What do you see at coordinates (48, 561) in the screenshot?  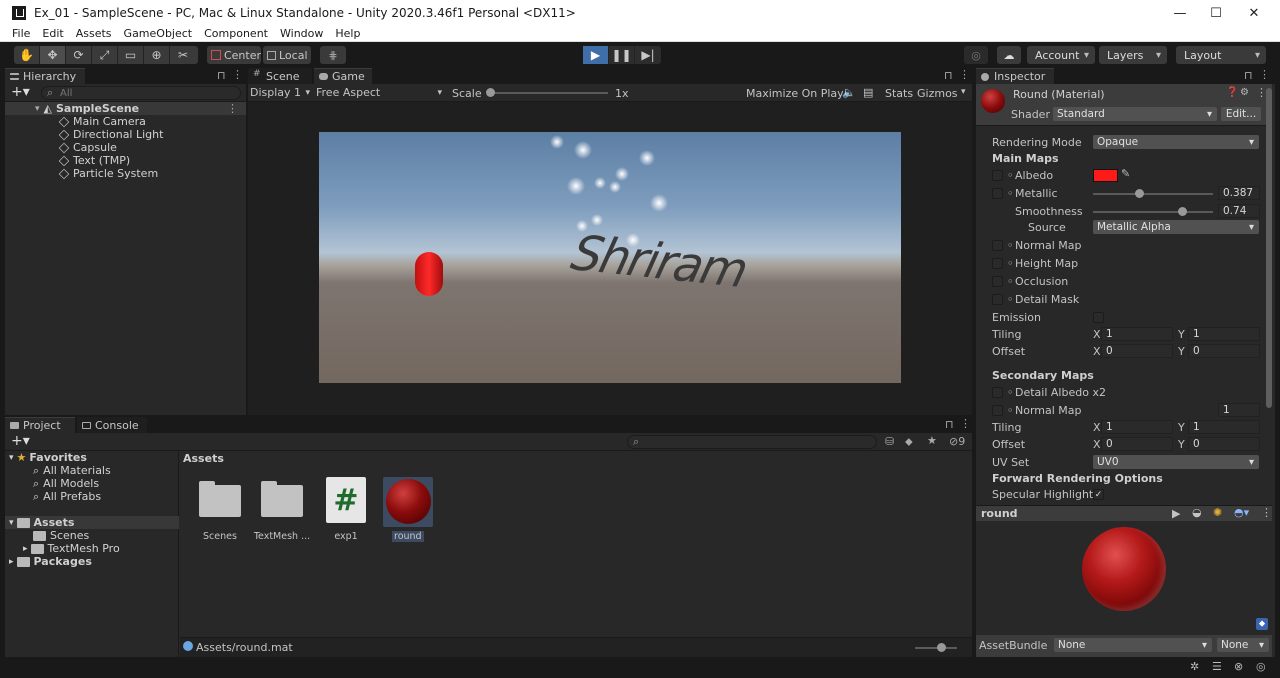 I see `packages-folder-row: ▸ Packages` at bounding box center [48, 561].